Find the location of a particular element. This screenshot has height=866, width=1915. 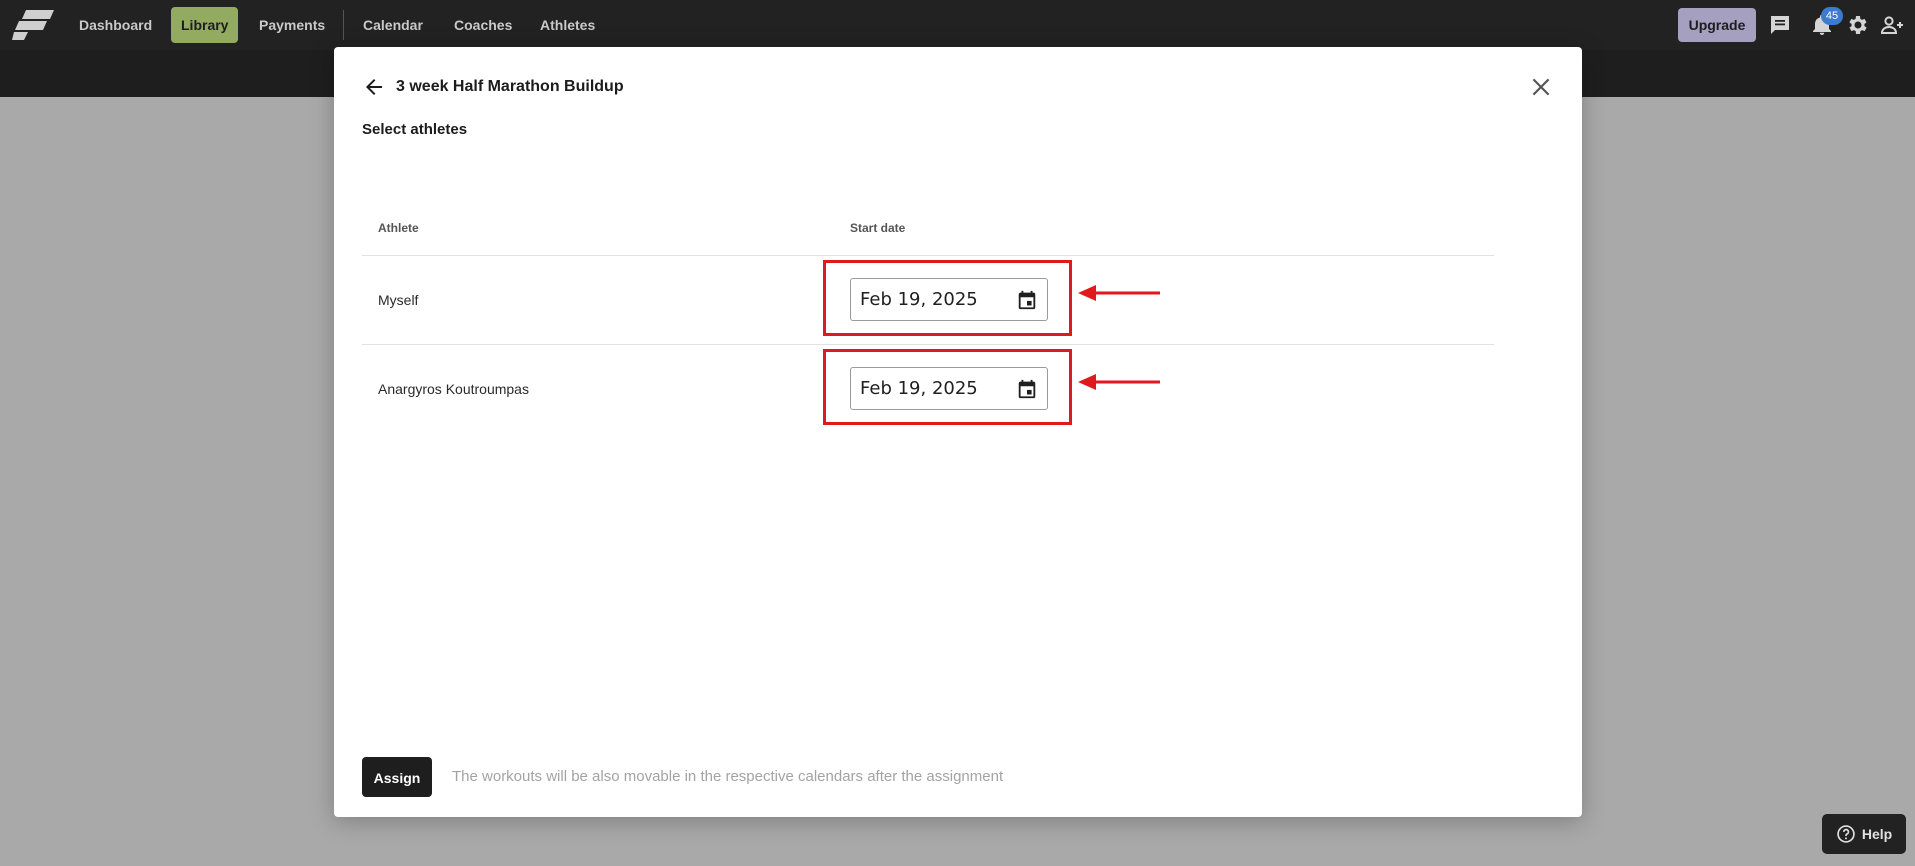

nav-athletes: Athletes is located at coordinates (567, 28).